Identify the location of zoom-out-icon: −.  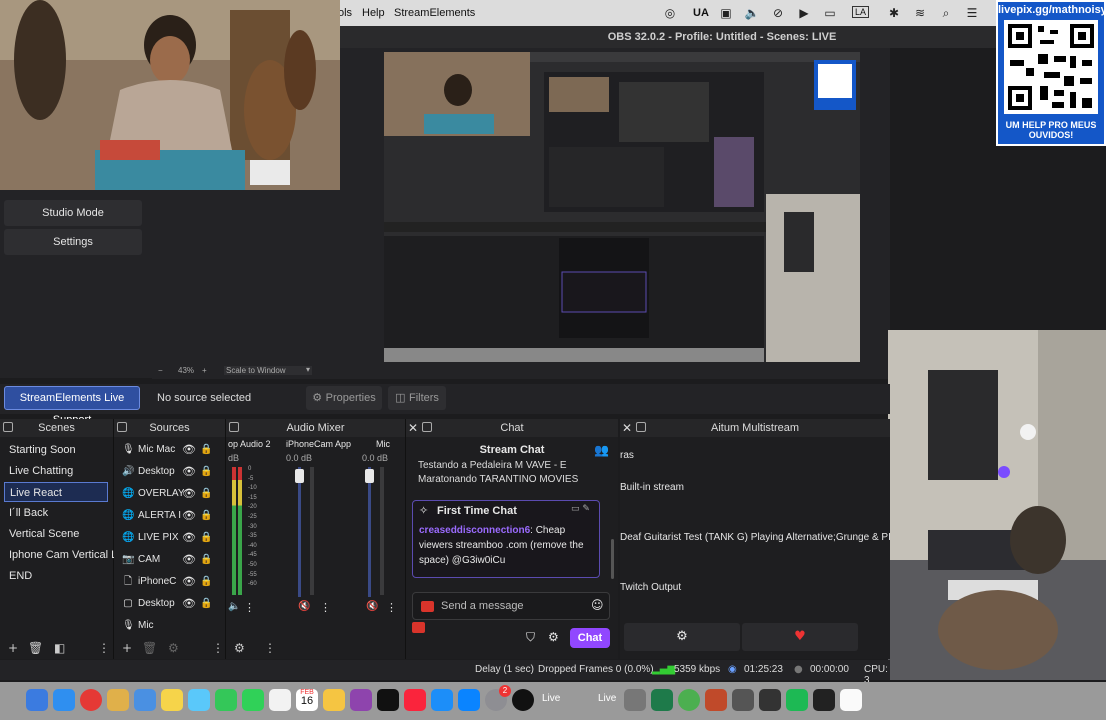
(160, 370).